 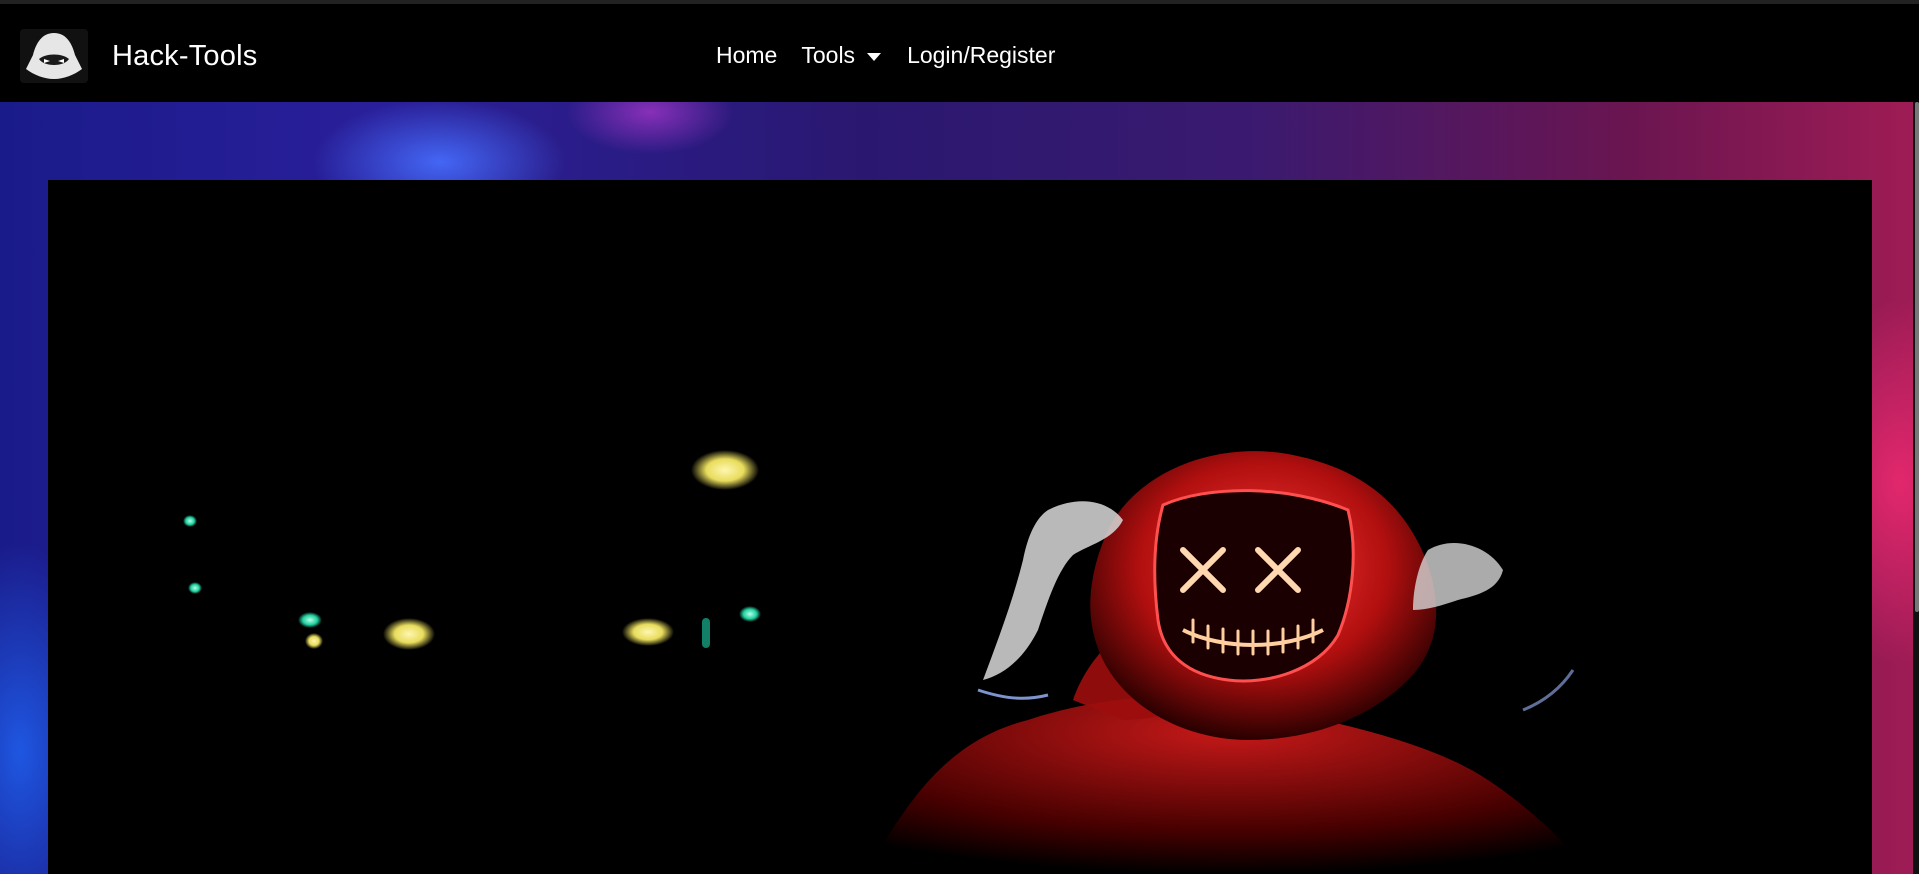 I want to click on nav-tools-dropdown: Tools, so click(x=841, y=55).